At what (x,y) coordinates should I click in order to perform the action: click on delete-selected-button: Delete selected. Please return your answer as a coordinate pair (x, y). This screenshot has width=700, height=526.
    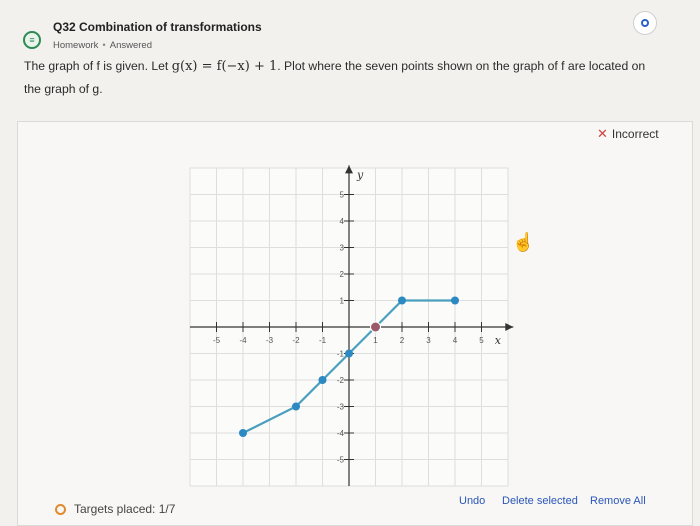
    Looking at the image, I should click on (540, 501).